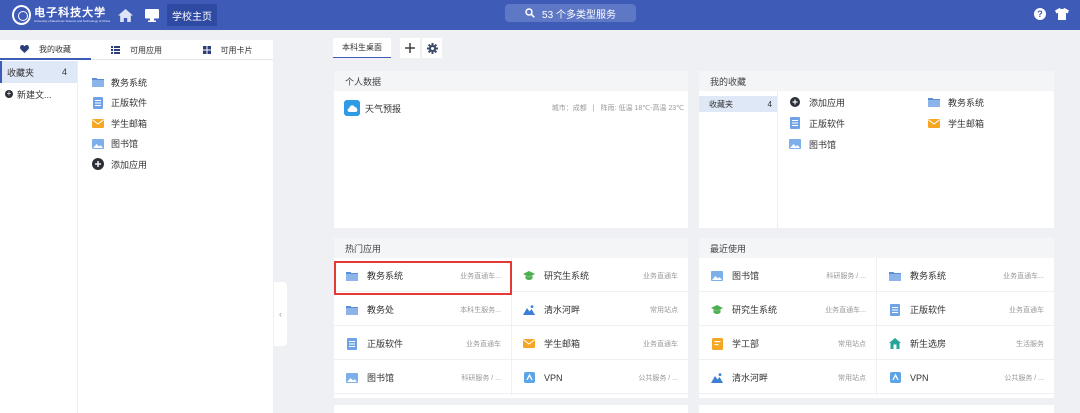  Describe the element at coordinates (717, 343) in the screenshot. I see `badge-icon` at that location.